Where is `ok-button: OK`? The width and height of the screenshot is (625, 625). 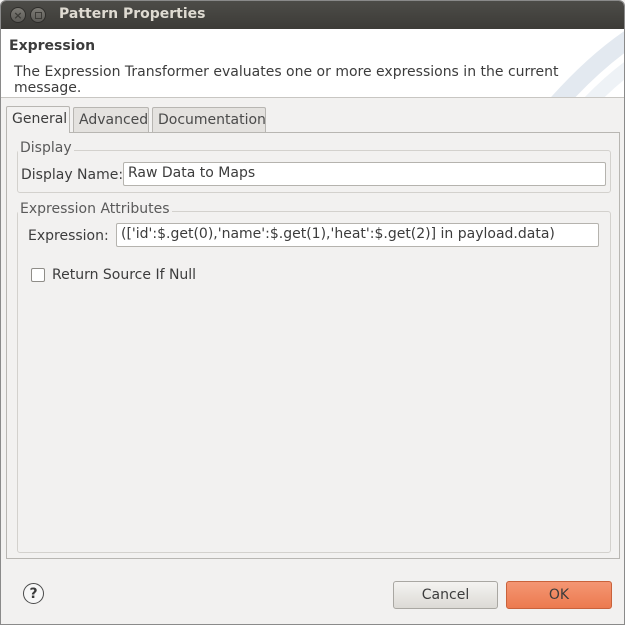 ok-button: OK is located at coordinates (559, 595).